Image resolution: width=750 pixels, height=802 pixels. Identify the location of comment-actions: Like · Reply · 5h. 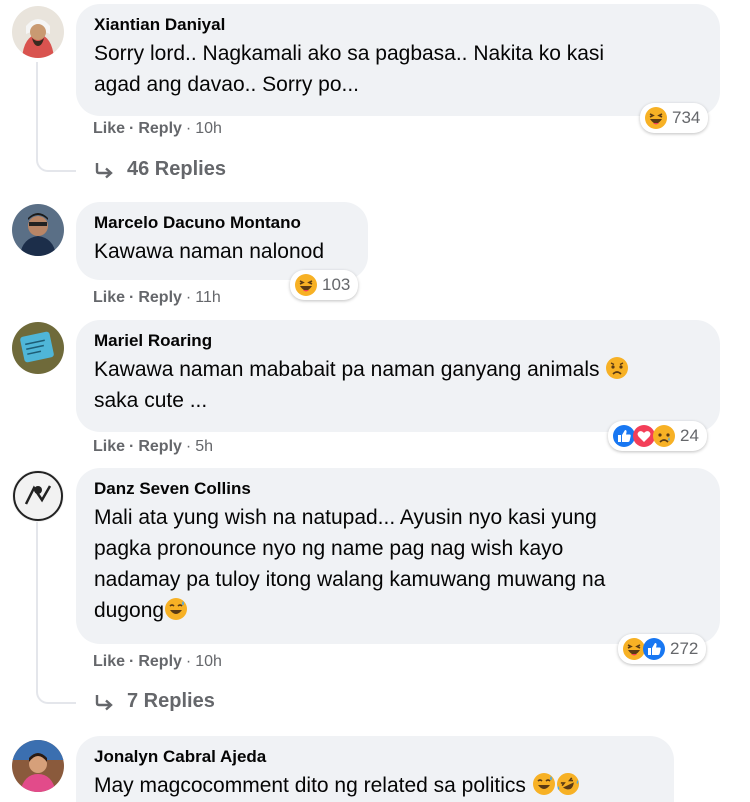
(153, 447).